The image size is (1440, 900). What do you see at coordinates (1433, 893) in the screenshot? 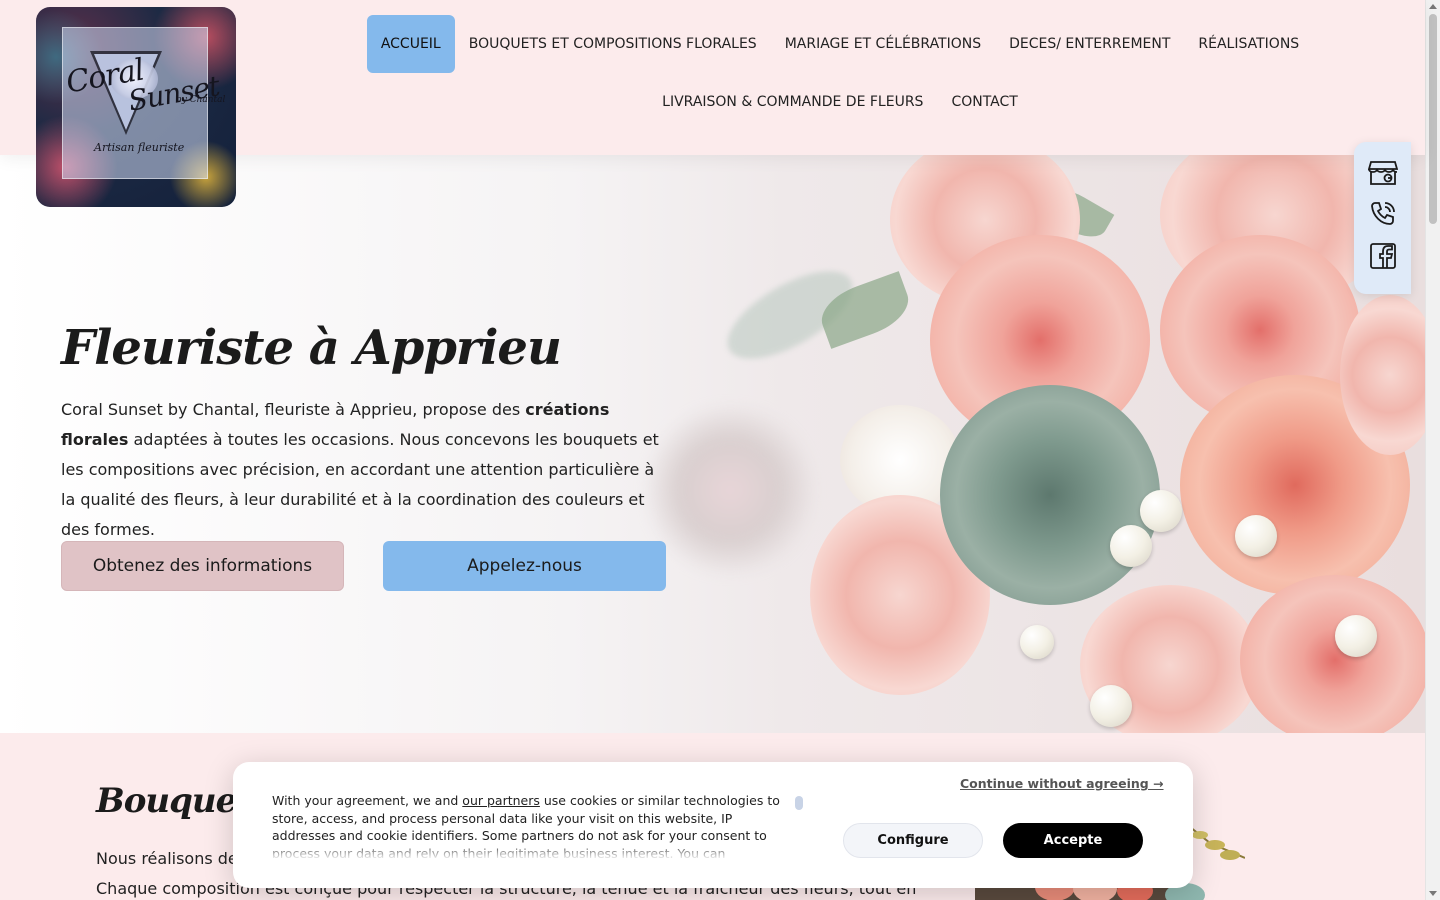
I see `scroll-down-icon` at bounding box center [1433, 893].